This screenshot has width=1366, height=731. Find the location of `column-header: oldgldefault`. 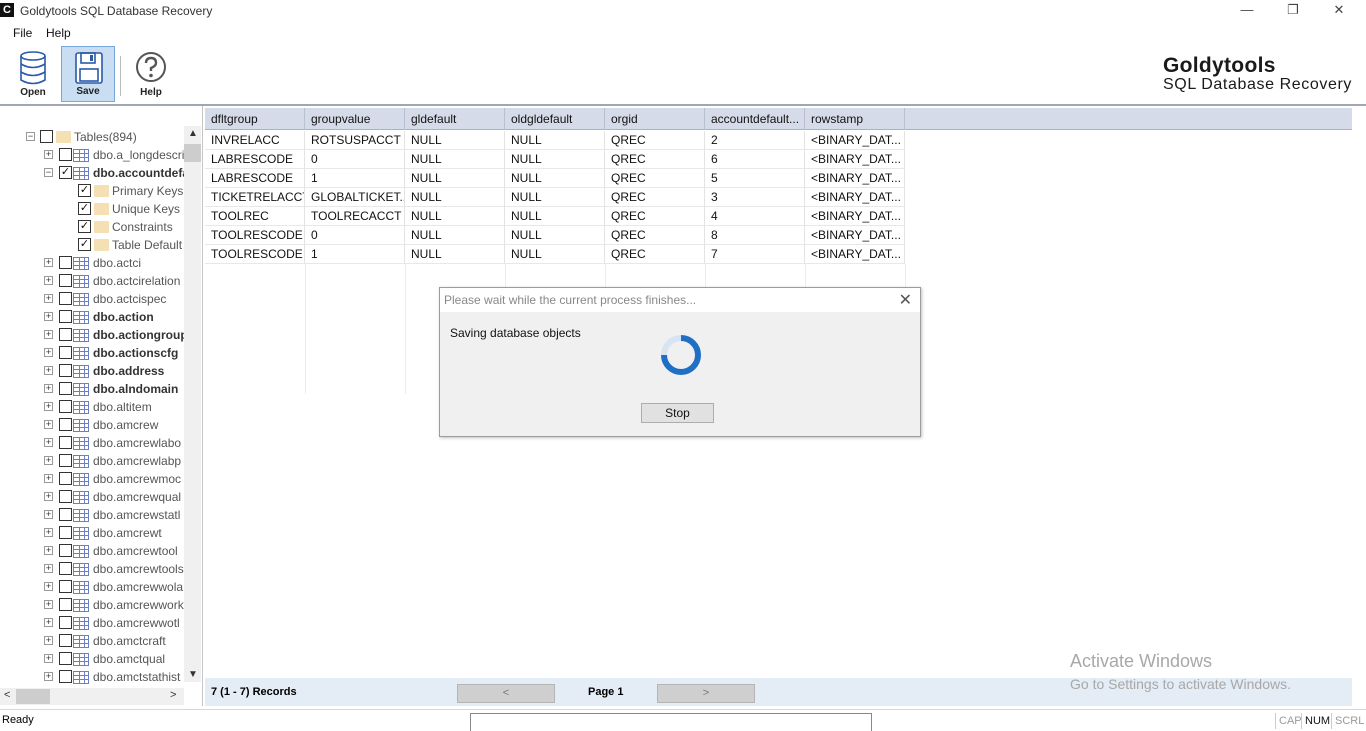

column-header: oldgldefault is located at coordinates (555, 119).